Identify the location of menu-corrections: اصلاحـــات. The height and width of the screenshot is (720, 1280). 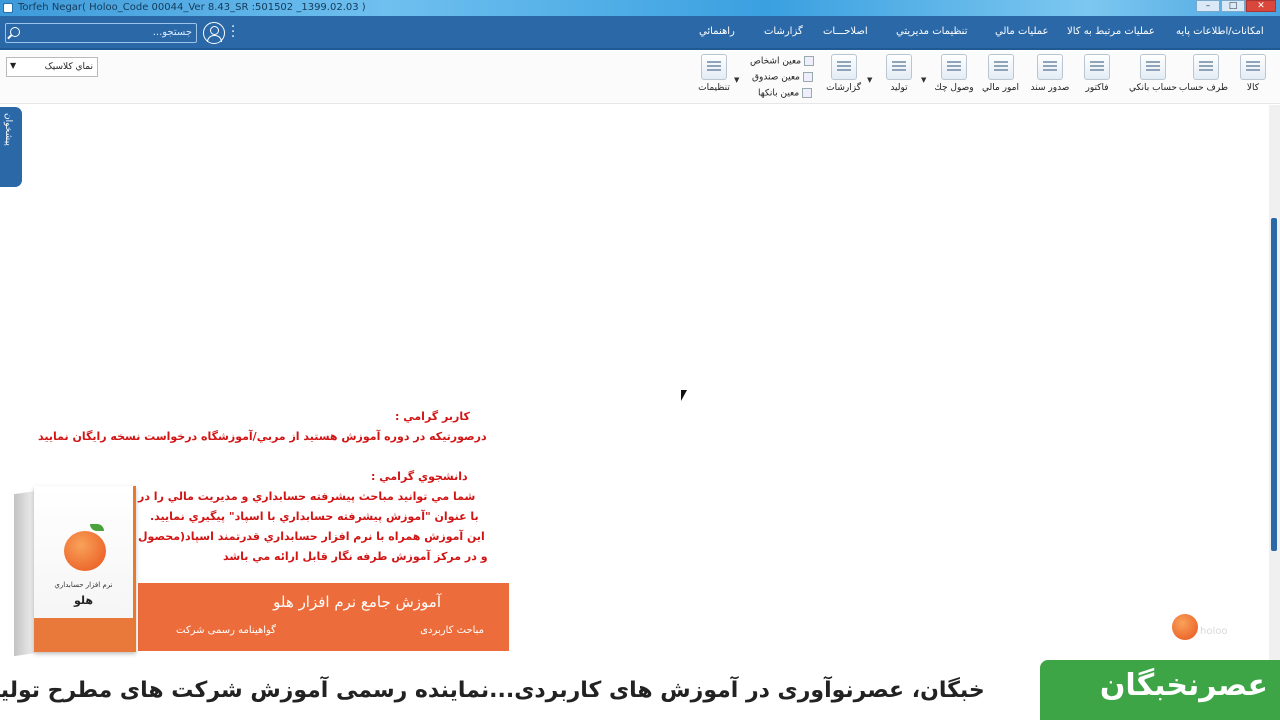
(845, 31).